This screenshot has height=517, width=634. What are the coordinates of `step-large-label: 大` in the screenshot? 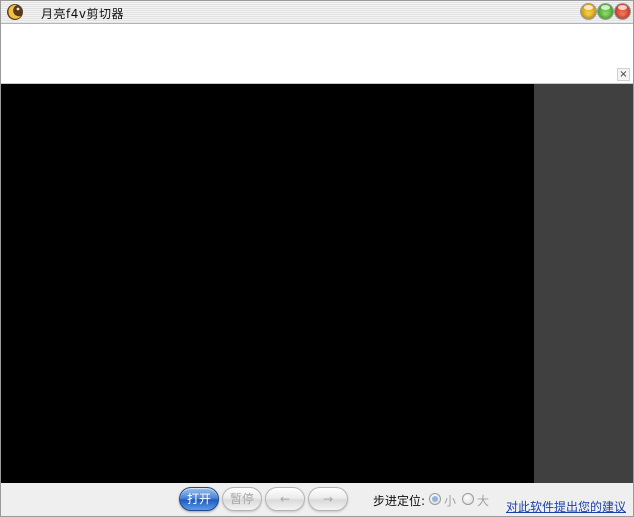 It's located at (483, 501).